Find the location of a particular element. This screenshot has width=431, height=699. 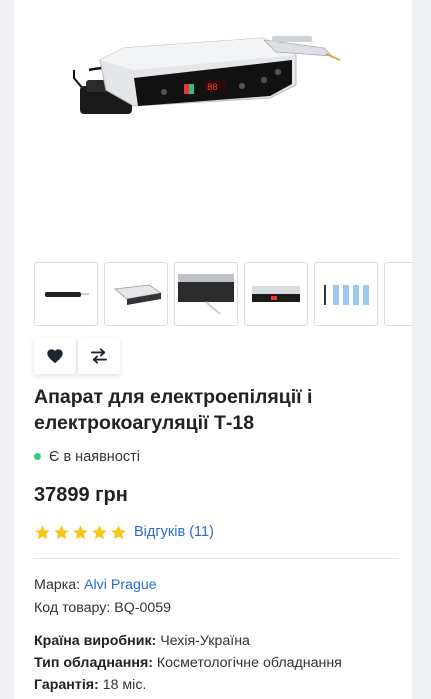

spec-type-value: Косметологічне обладнання is located at coordinates (247, 663).